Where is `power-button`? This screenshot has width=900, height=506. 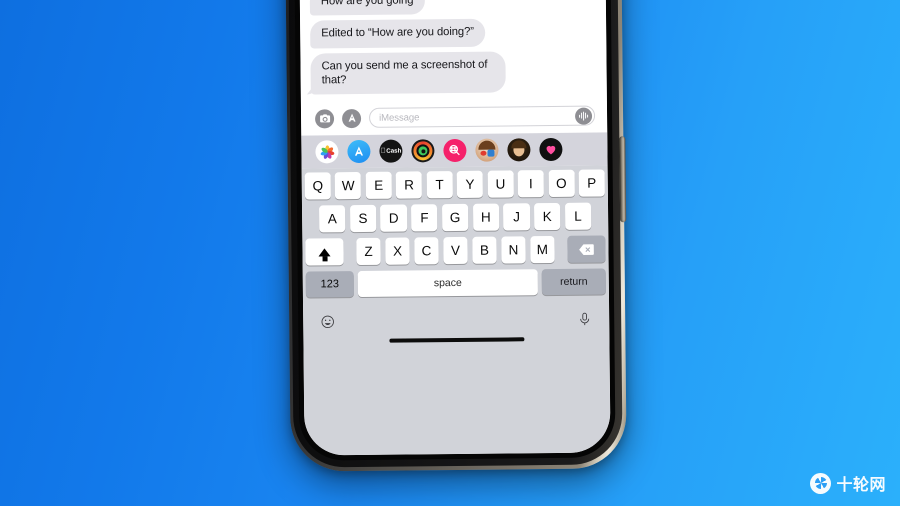
power-button is located at coordinates (623, 179).